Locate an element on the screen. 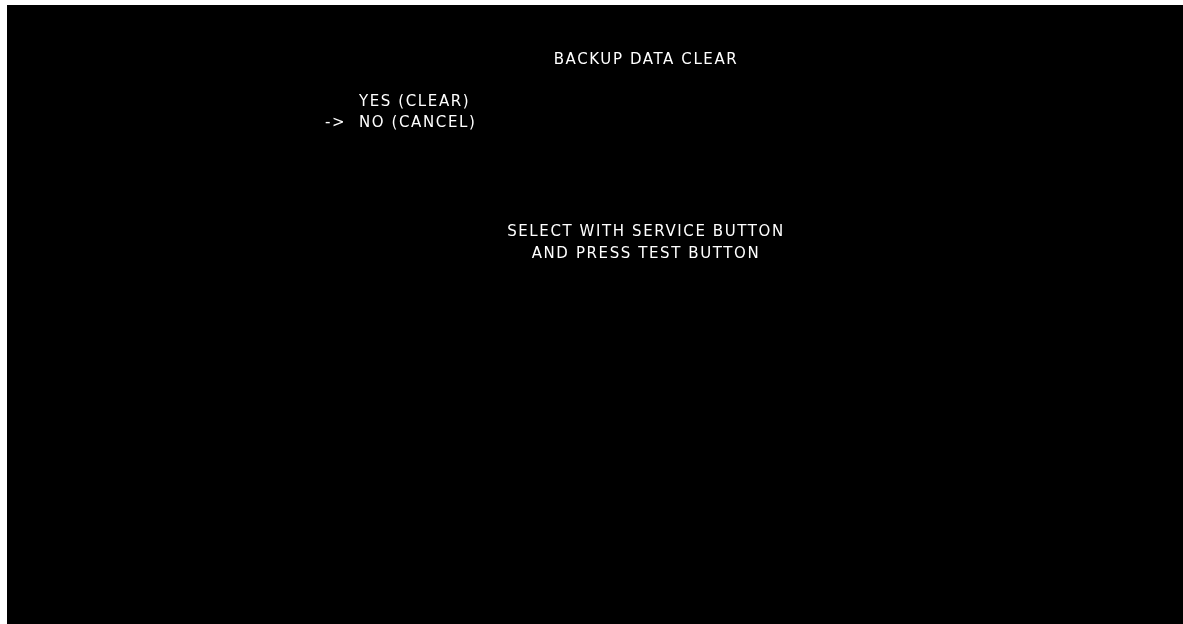 This screenshot has width=1183, height=624. screen-title: BACKUP DATA CLEAR is located at coordinates (646, 59).